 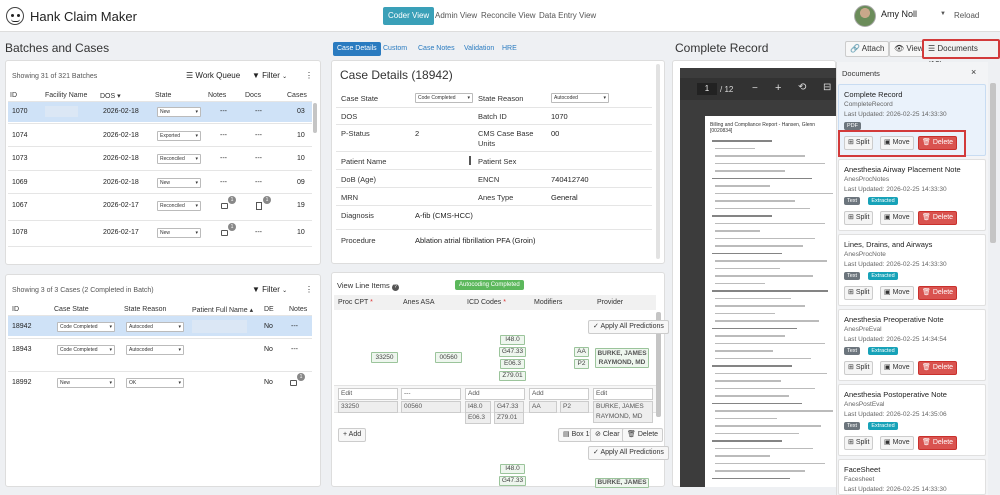 I want to click on col-facility: Facility Name, so click(x=66, y=95).